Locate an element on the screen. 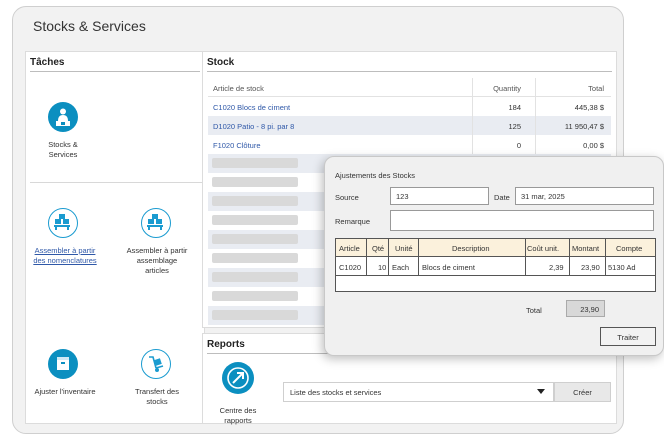 This screenshot has height=439, width=664. report-center-label: Centre des rapports is located at coordinates (238, 416).